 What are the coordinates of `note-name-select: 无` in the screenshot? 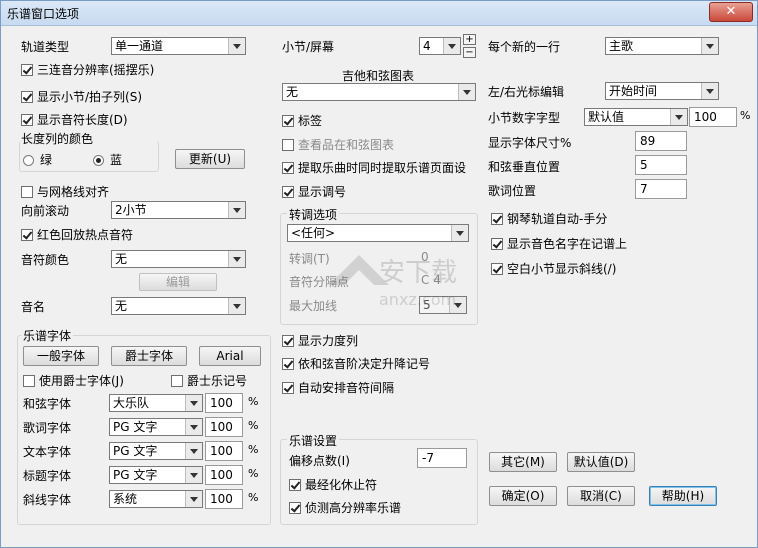 It's located at (178, 306).